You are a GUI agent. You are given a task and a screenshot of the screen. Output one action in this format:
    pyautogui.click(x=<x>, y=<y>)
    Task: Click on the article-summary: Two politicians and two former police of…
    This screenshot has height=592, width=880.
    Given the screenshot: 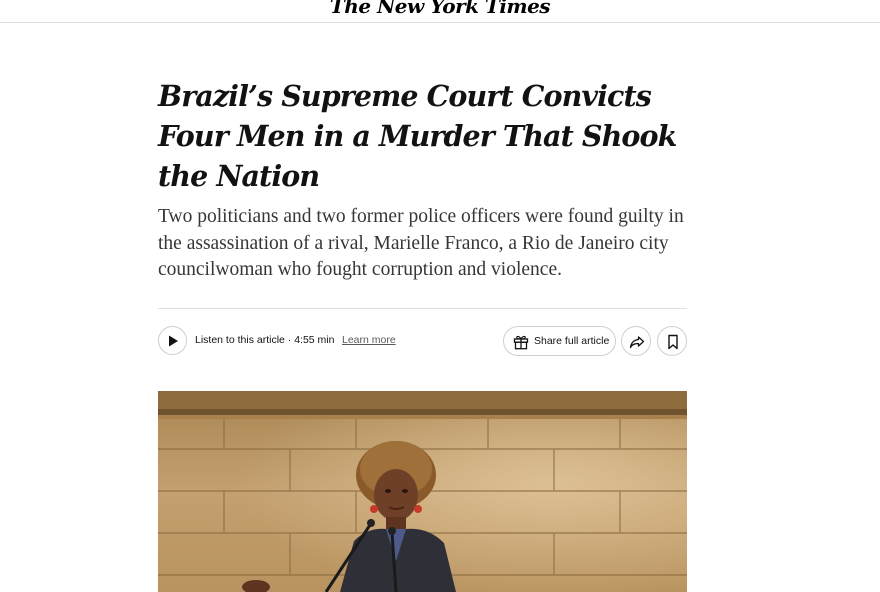 What is the action you would take?
    pyautogui.click(x=421, y=243)
    